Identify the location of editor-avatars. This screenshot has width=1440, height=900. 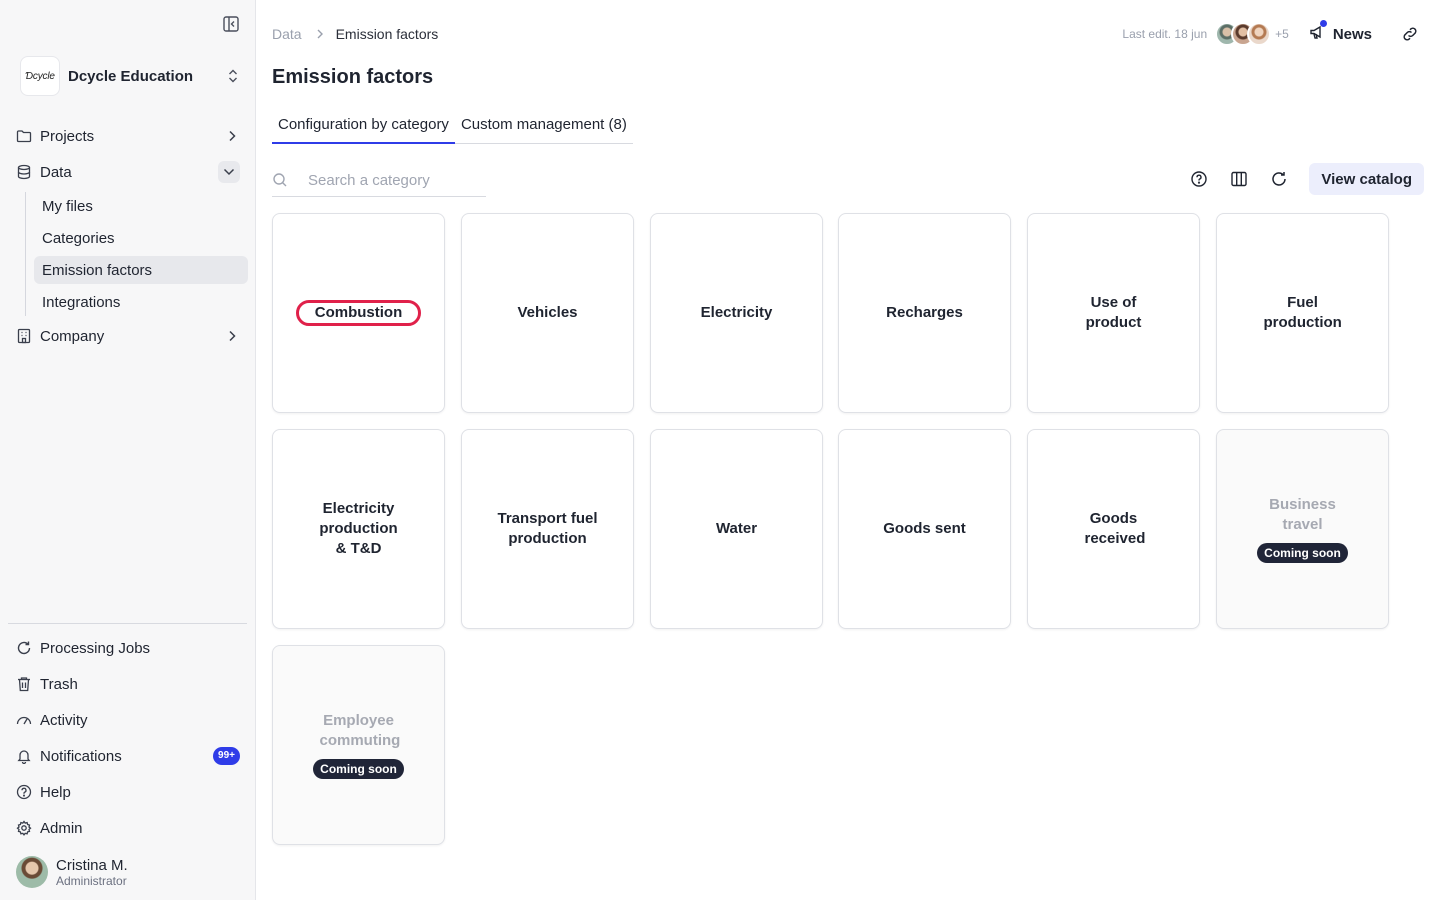
(1243, 34).